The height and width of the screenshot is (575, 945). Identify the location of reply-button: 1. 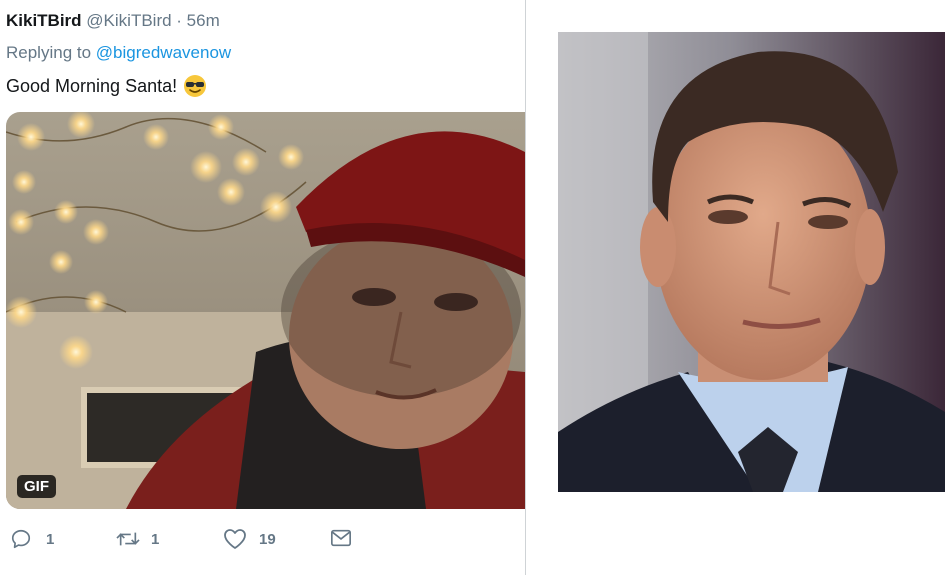
(32, 539).